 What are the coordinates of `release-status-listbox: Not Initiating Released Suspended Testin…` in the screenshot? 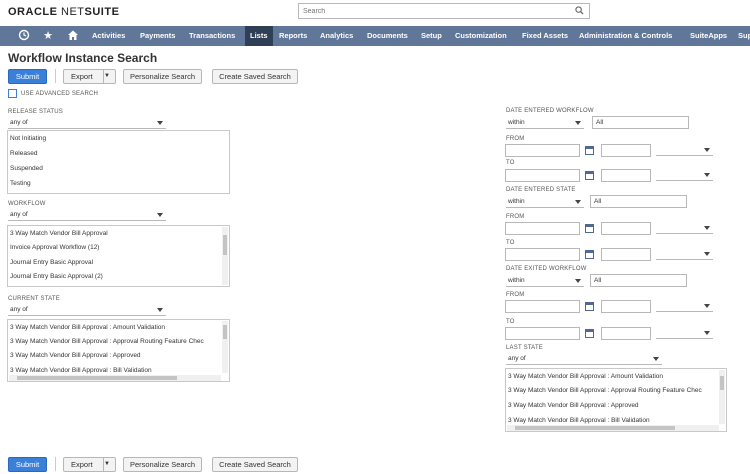 It's located at (118, 162).